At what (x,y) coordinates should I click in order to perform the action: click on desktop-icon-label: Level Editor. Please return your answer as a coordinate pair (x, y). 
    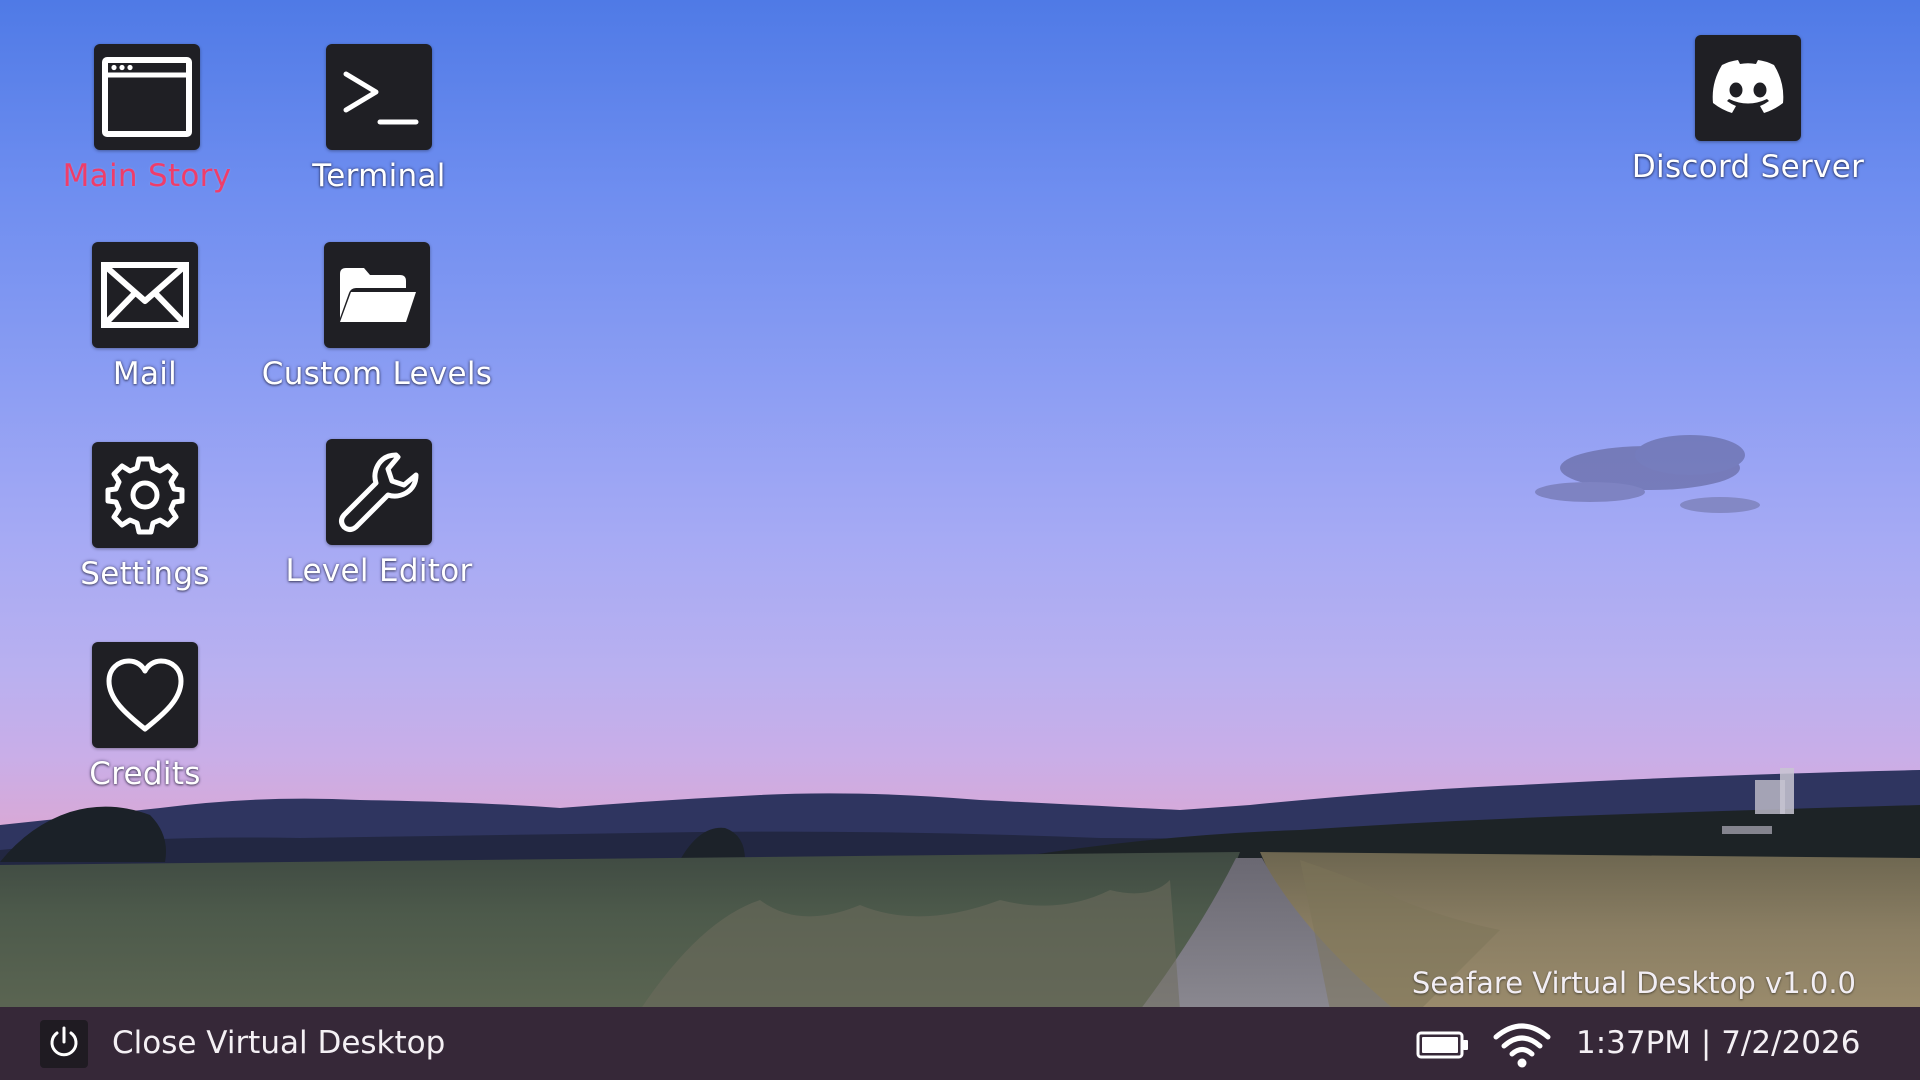
    Looking at the image, I should click on (379, 571).